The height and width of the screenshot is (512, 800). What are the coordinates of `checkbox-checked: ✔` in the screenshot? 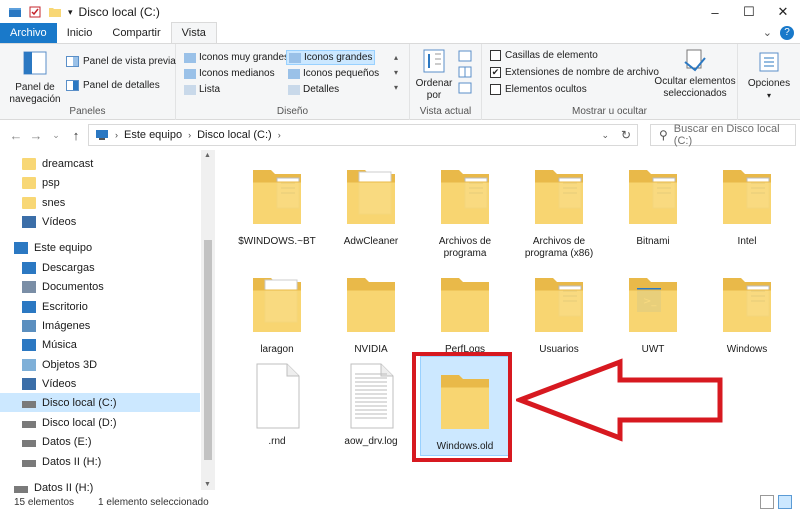 It's located at (495, 72).